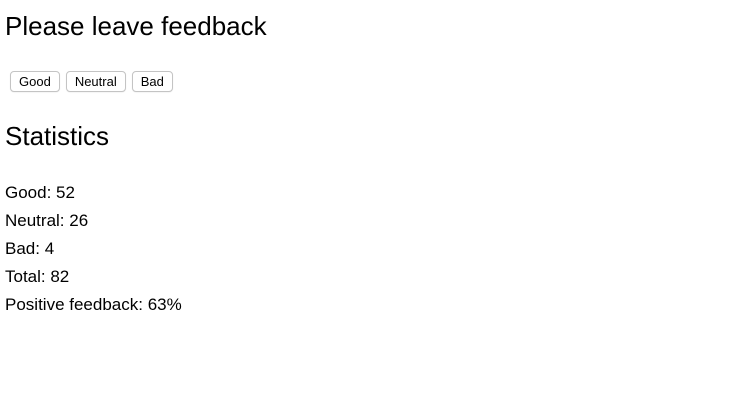  I want to click on feedback-buttons: Good Neutral Bad, so click(91, 81).